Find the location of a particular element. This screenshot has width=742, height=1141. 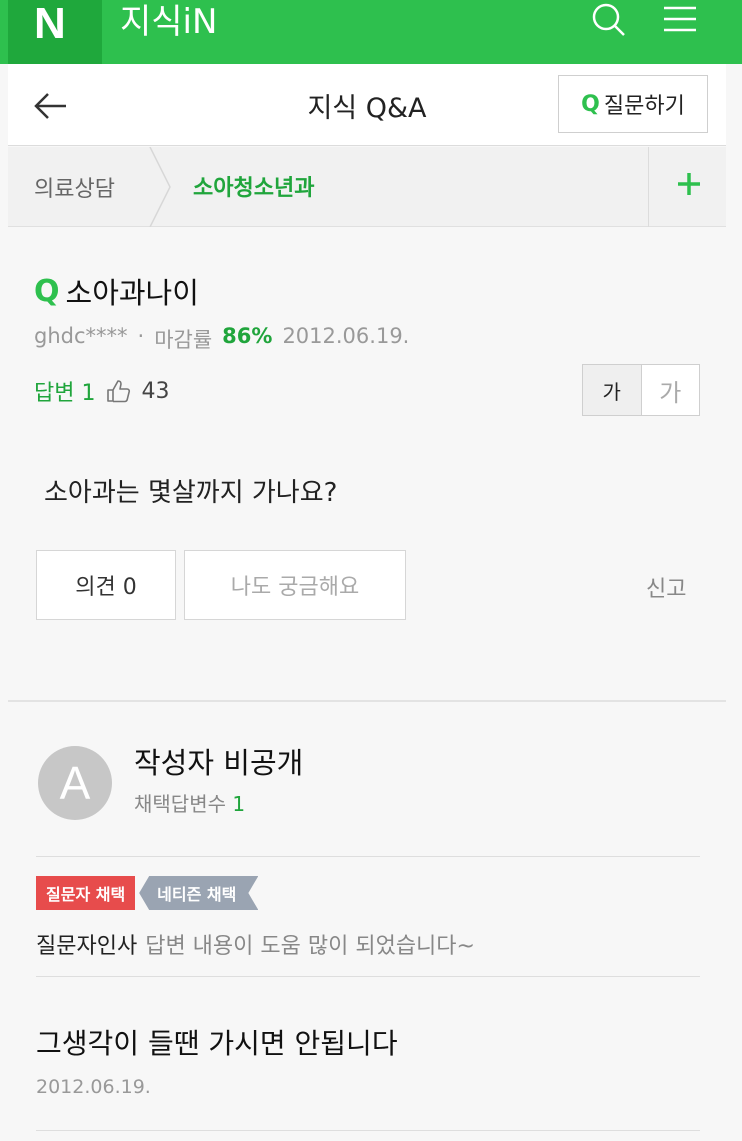

thanks-label: 질문자인사 is located at coordinates (87, 946).